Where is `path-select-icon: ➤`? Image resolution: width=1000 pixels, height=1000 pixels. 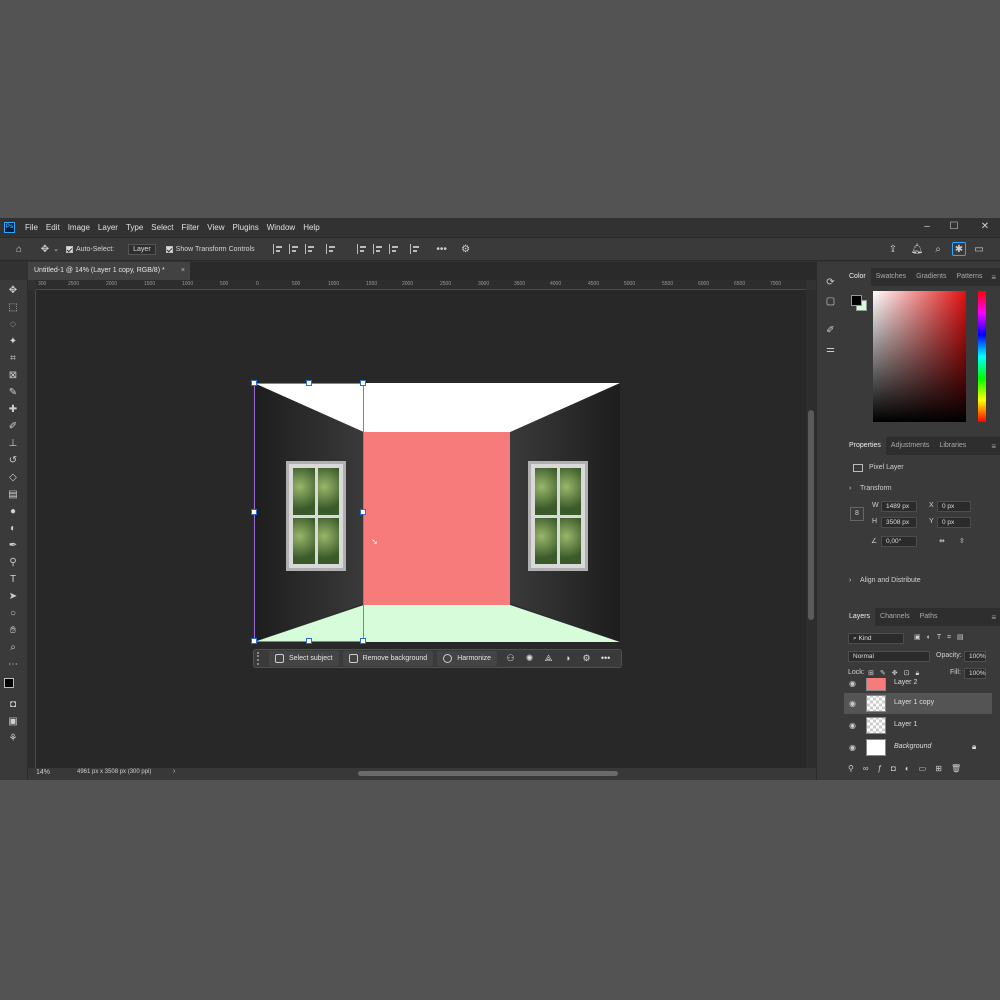
path-select-icon: ➤ is located at coordinates (13, 597).